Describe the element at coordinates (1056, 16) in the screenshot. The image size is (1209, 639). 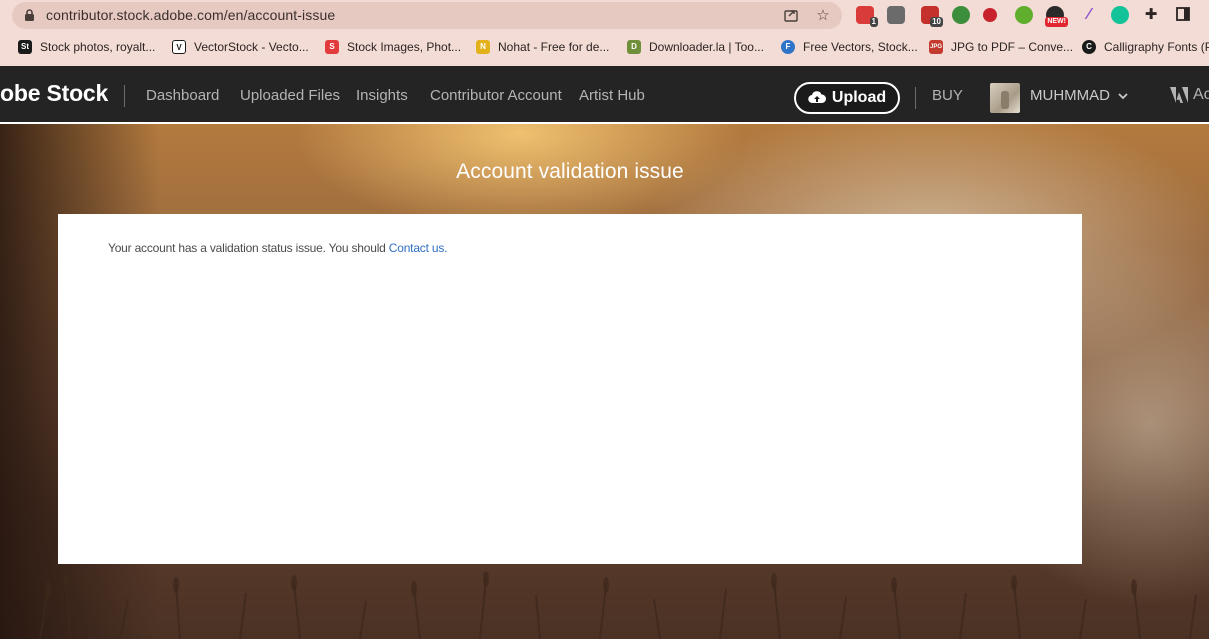
I see `new-extension-icon: NEW!` at that location.